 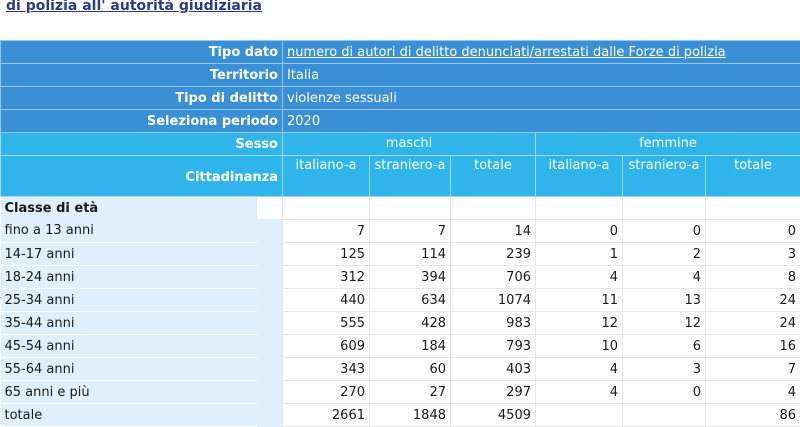 What do you see at coordinates (129, 277) in the screenshot?
I see `row-label: 18-24 anni` at bounding box center [129, 277].